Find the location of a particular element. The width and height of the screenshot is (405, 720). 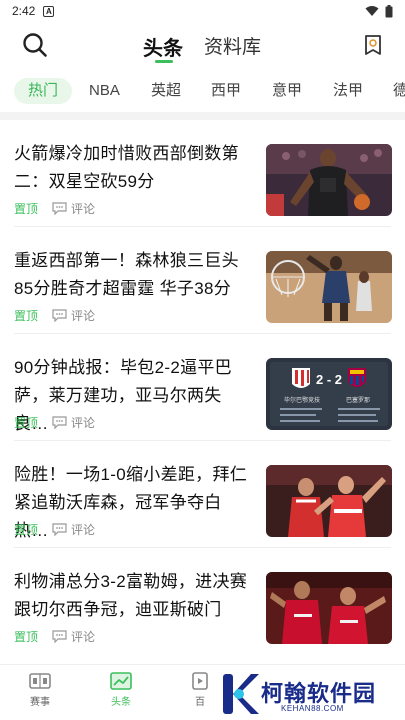

bottom-tab-headlines: 头条 is located at coordinates (121, 689).